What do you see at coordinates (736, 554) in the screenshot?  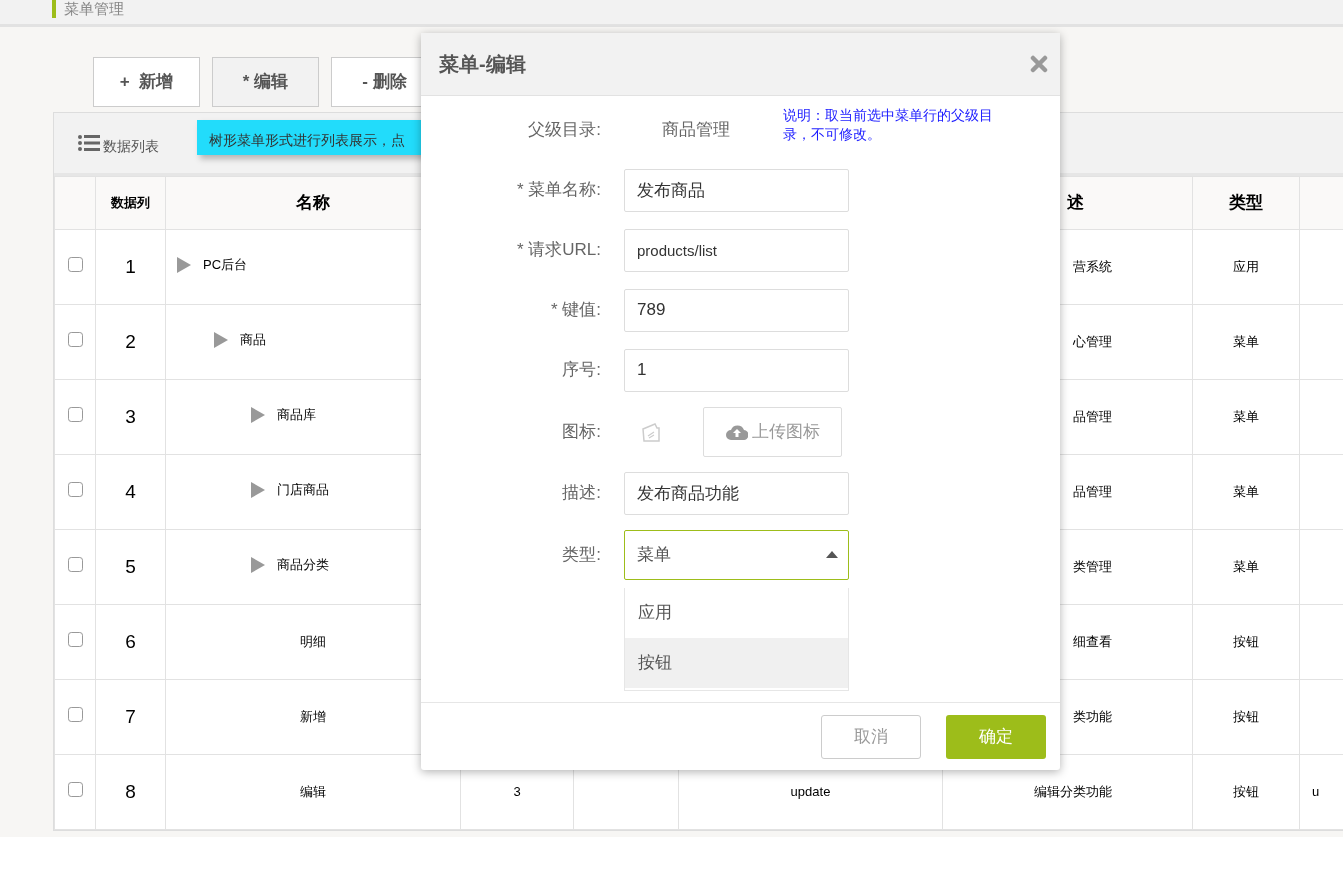 I see `type-dropdown: 菜单` at bounding box center [736, 554].